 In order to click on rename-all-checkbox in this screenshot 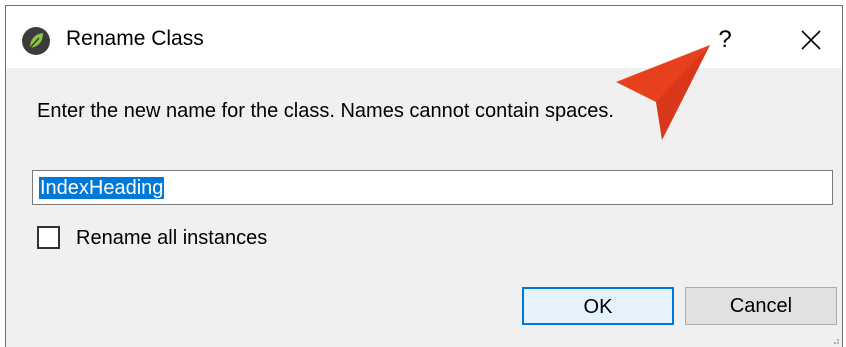, I will do `click(48, 237)`.